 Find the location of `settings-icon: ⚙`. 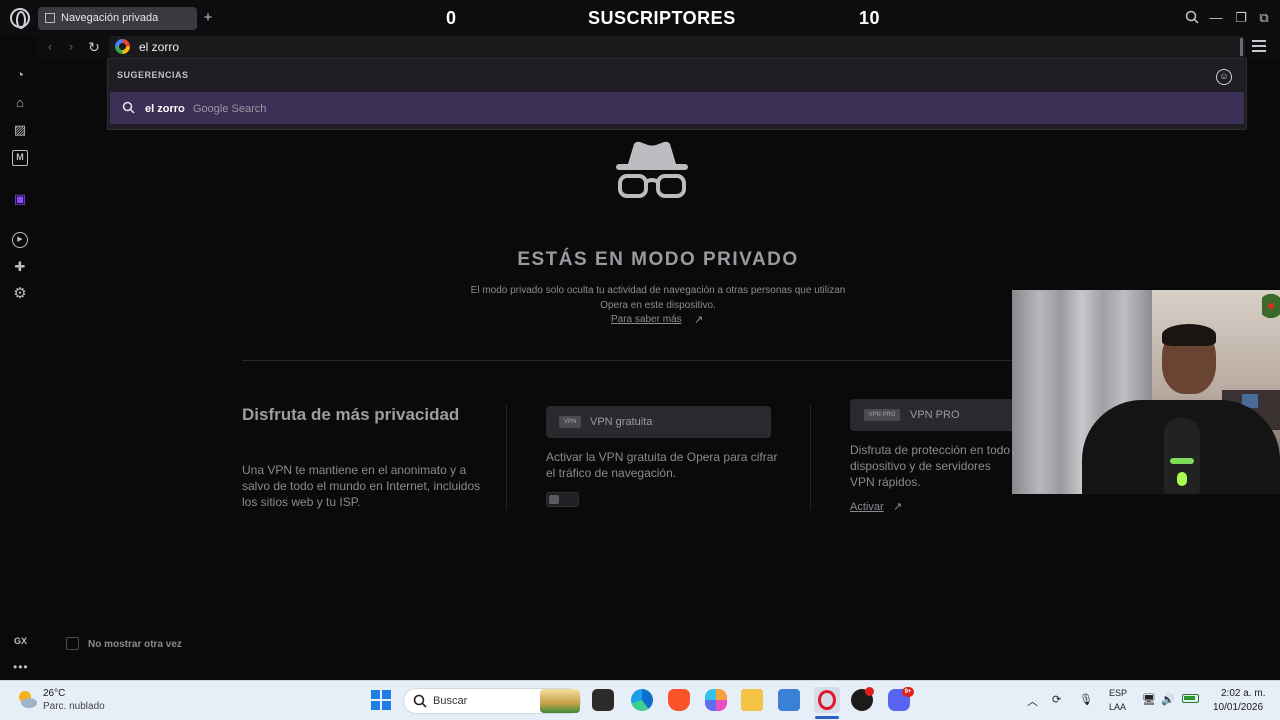

settings-icon: ⚙ is located at coordinates (20, 294).